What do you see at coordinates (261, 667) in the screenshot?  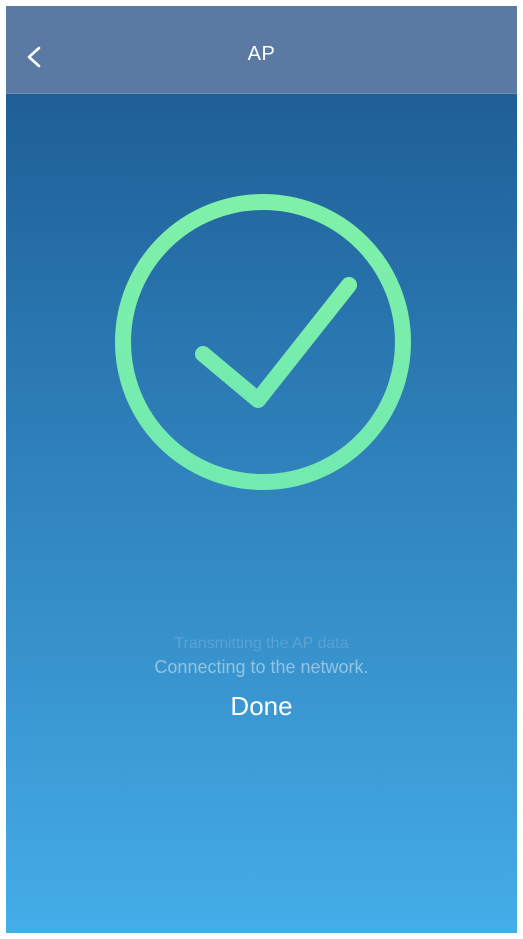 I see `status-connecting: Connecting to the network.` at bounding box center [261, 667].